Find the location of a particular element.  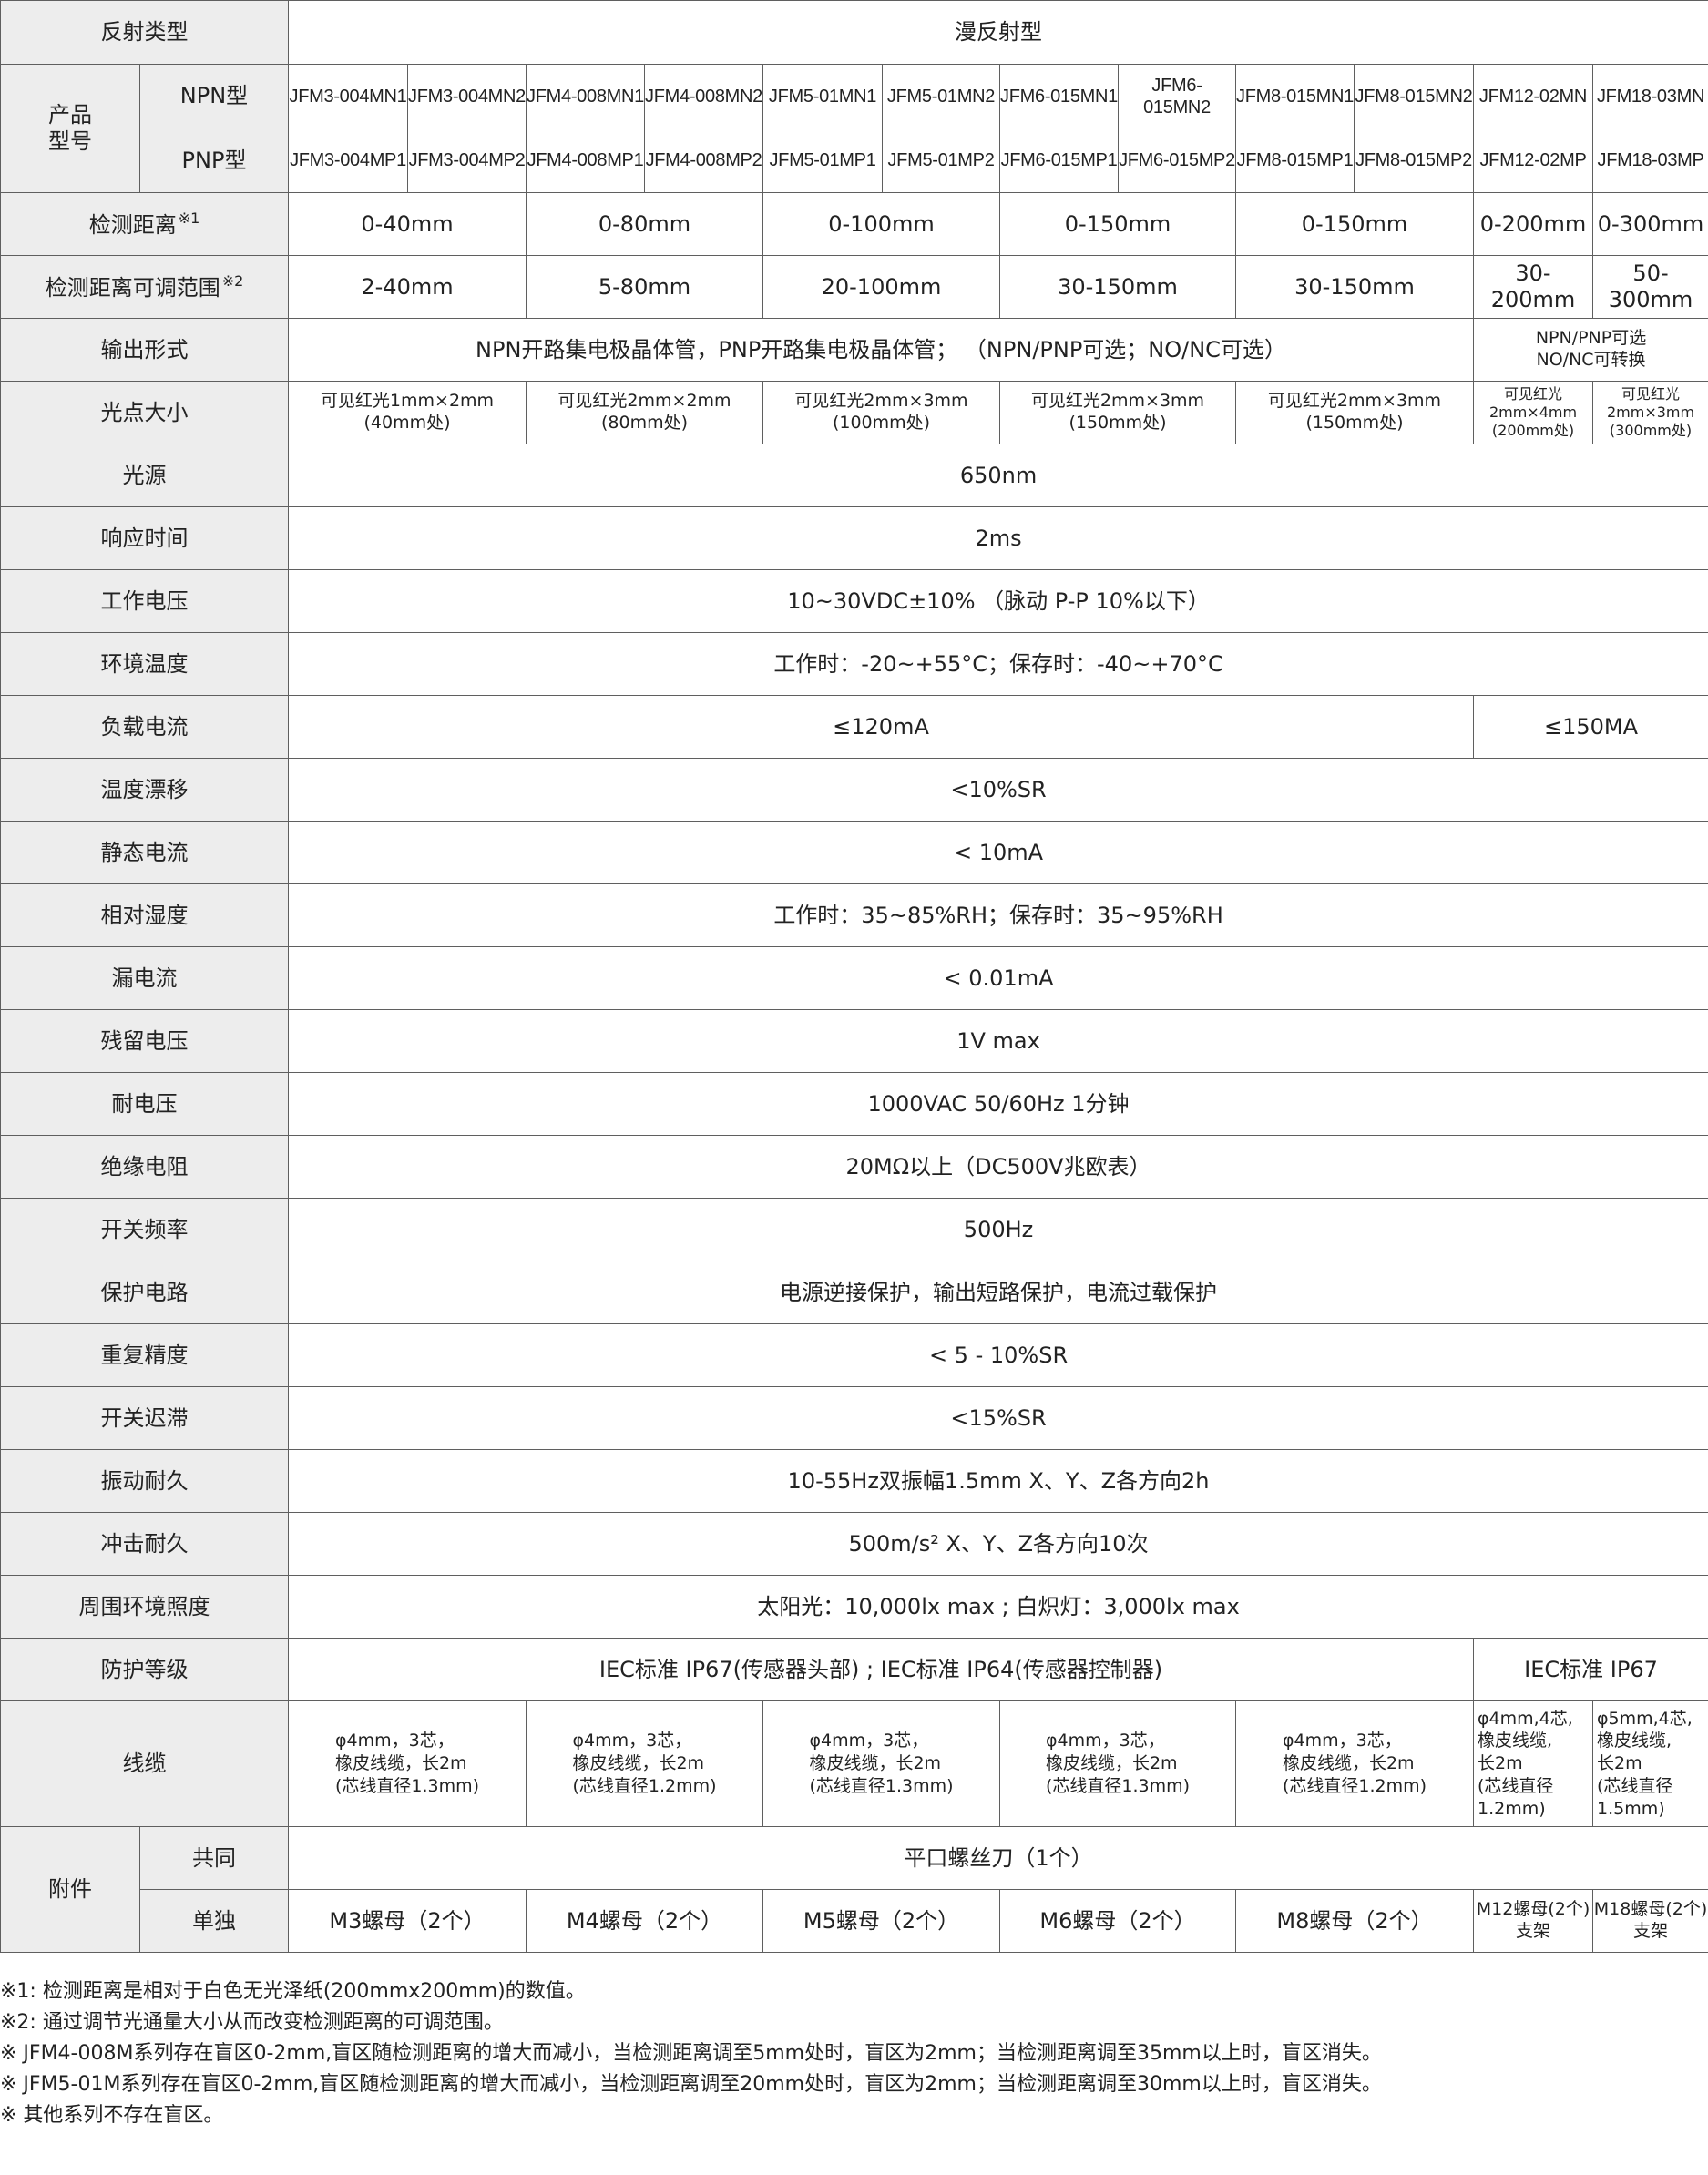

load-current-label: 负载电流 is located at coordinates (144, 727).